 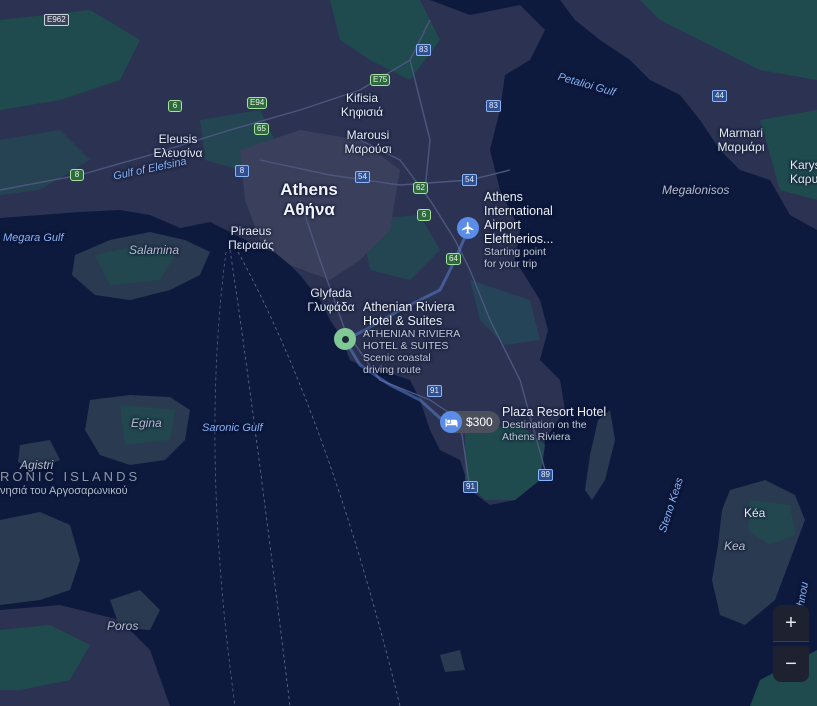 What do you see at coordinates (479, 422) in the screenshot?
I see `poi-plaza-price: $300` at bounding box center [479, 422].